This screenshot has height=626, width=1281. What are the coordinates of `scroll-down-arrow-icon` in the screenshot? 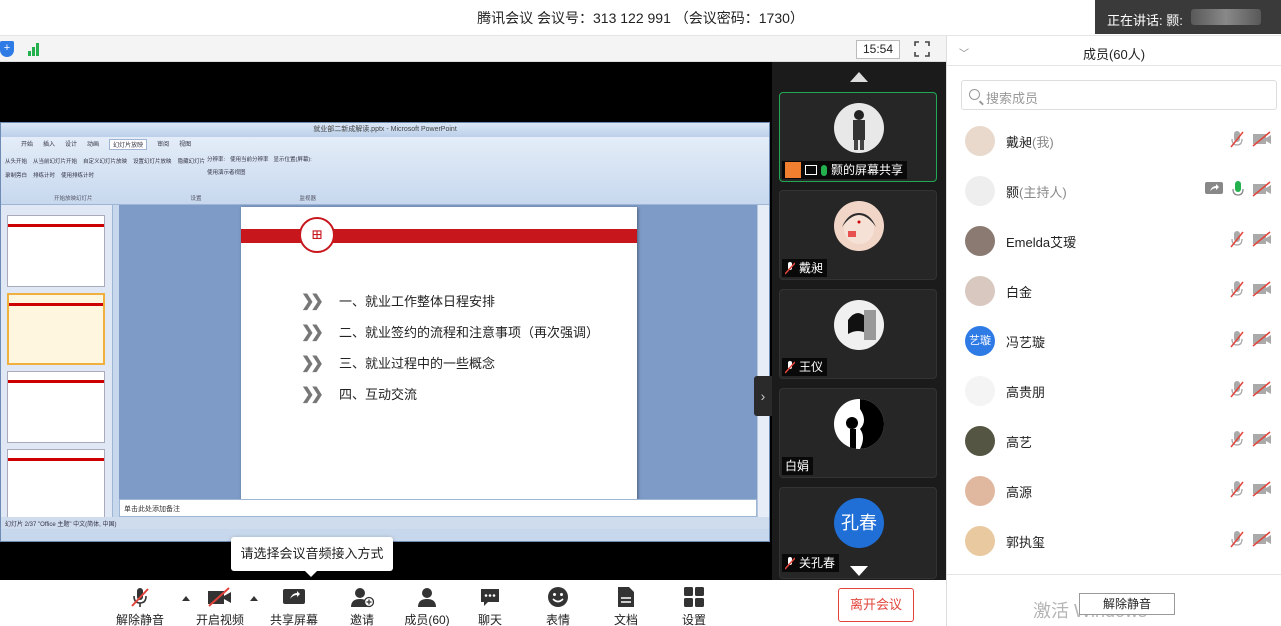 It's located at (859, 571).